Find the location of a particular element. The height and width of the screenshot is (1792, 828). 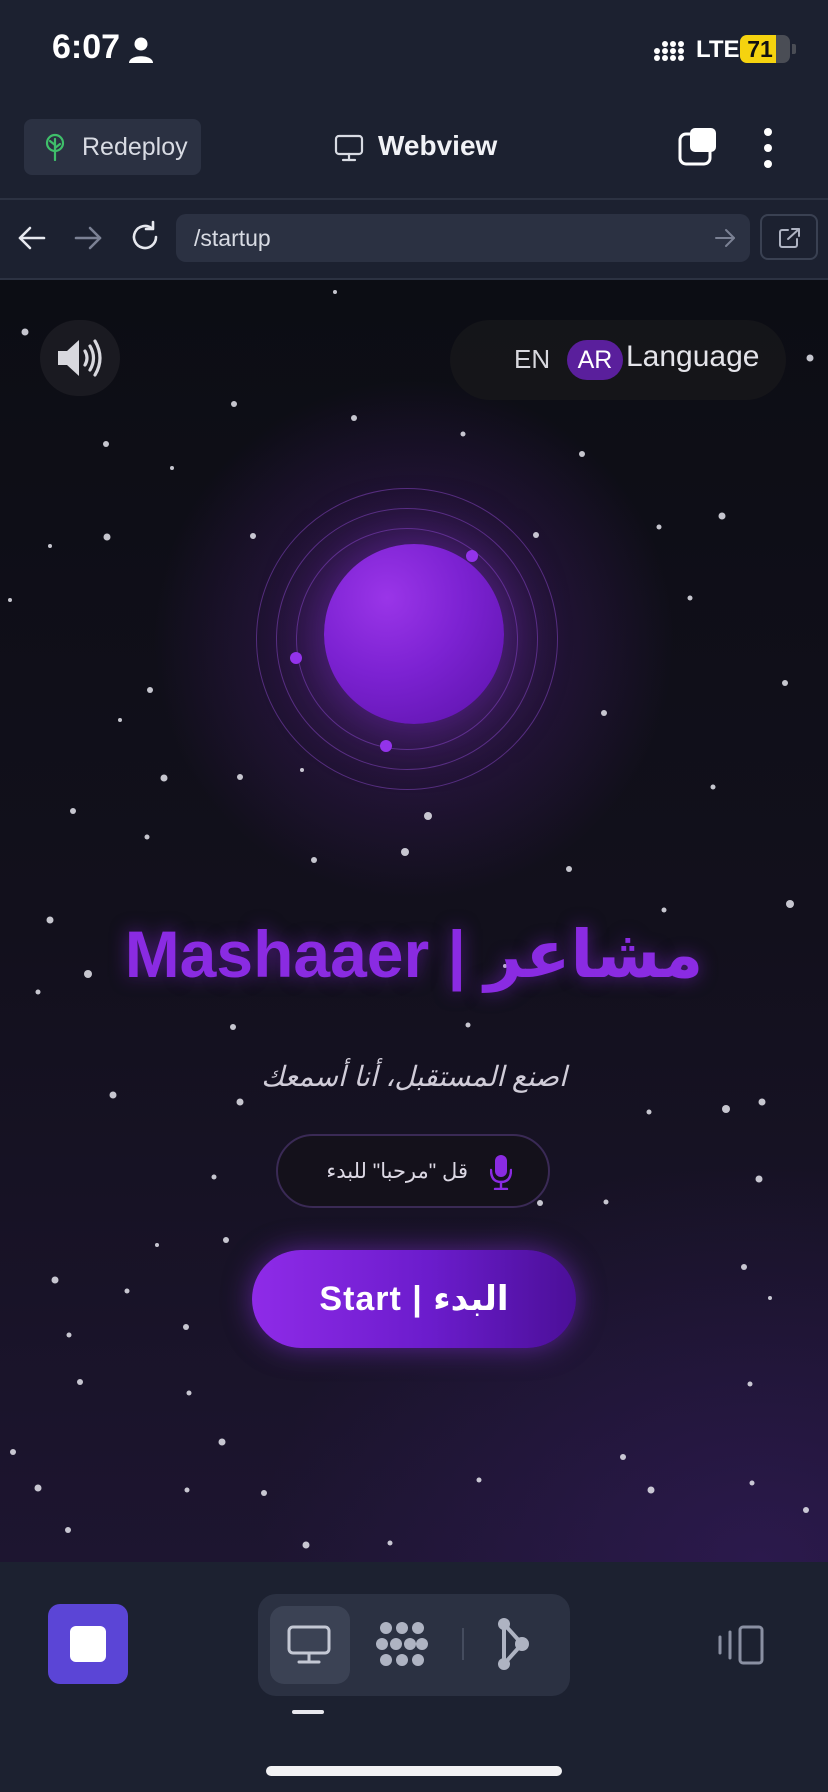

tabs-icon is located at coordinates (698, 147).